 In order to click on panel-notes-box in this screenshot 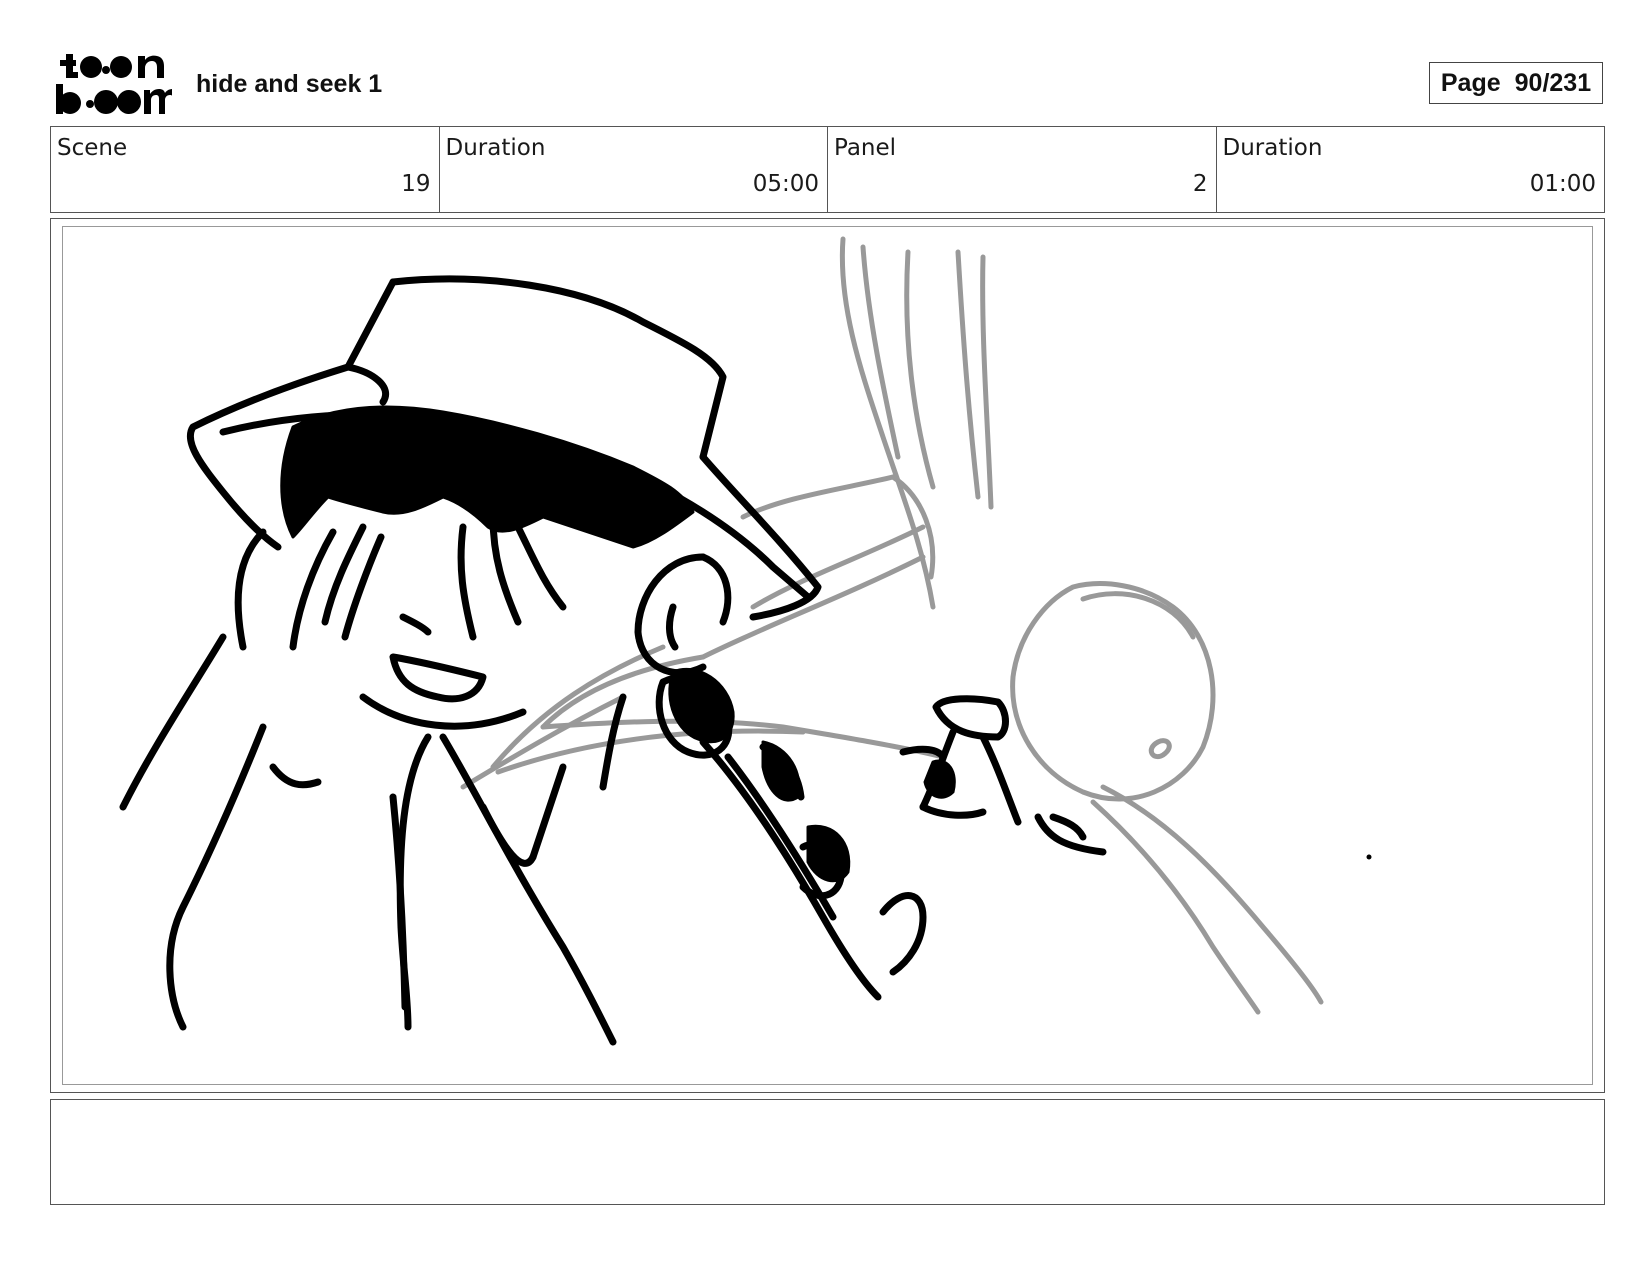, I will do `click(827, 1152)`.